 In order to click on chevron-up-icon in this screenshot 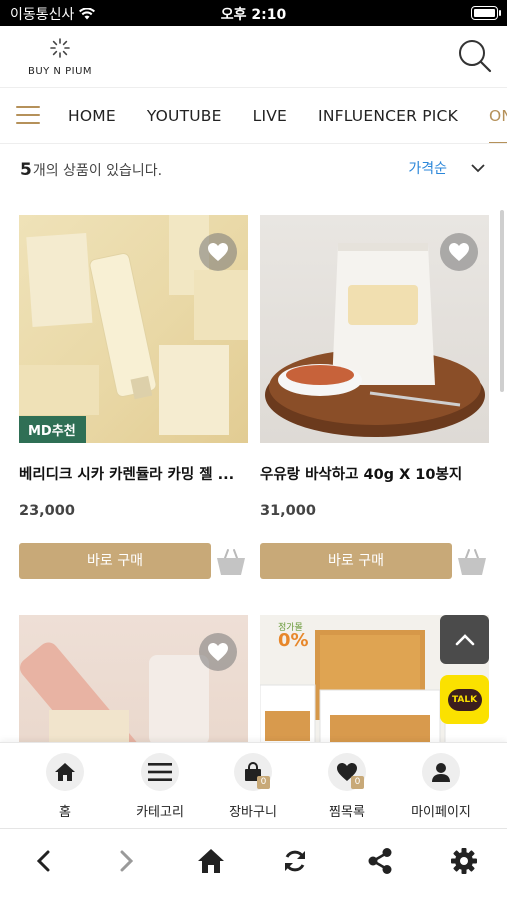, I will do `click(464, 639)`.